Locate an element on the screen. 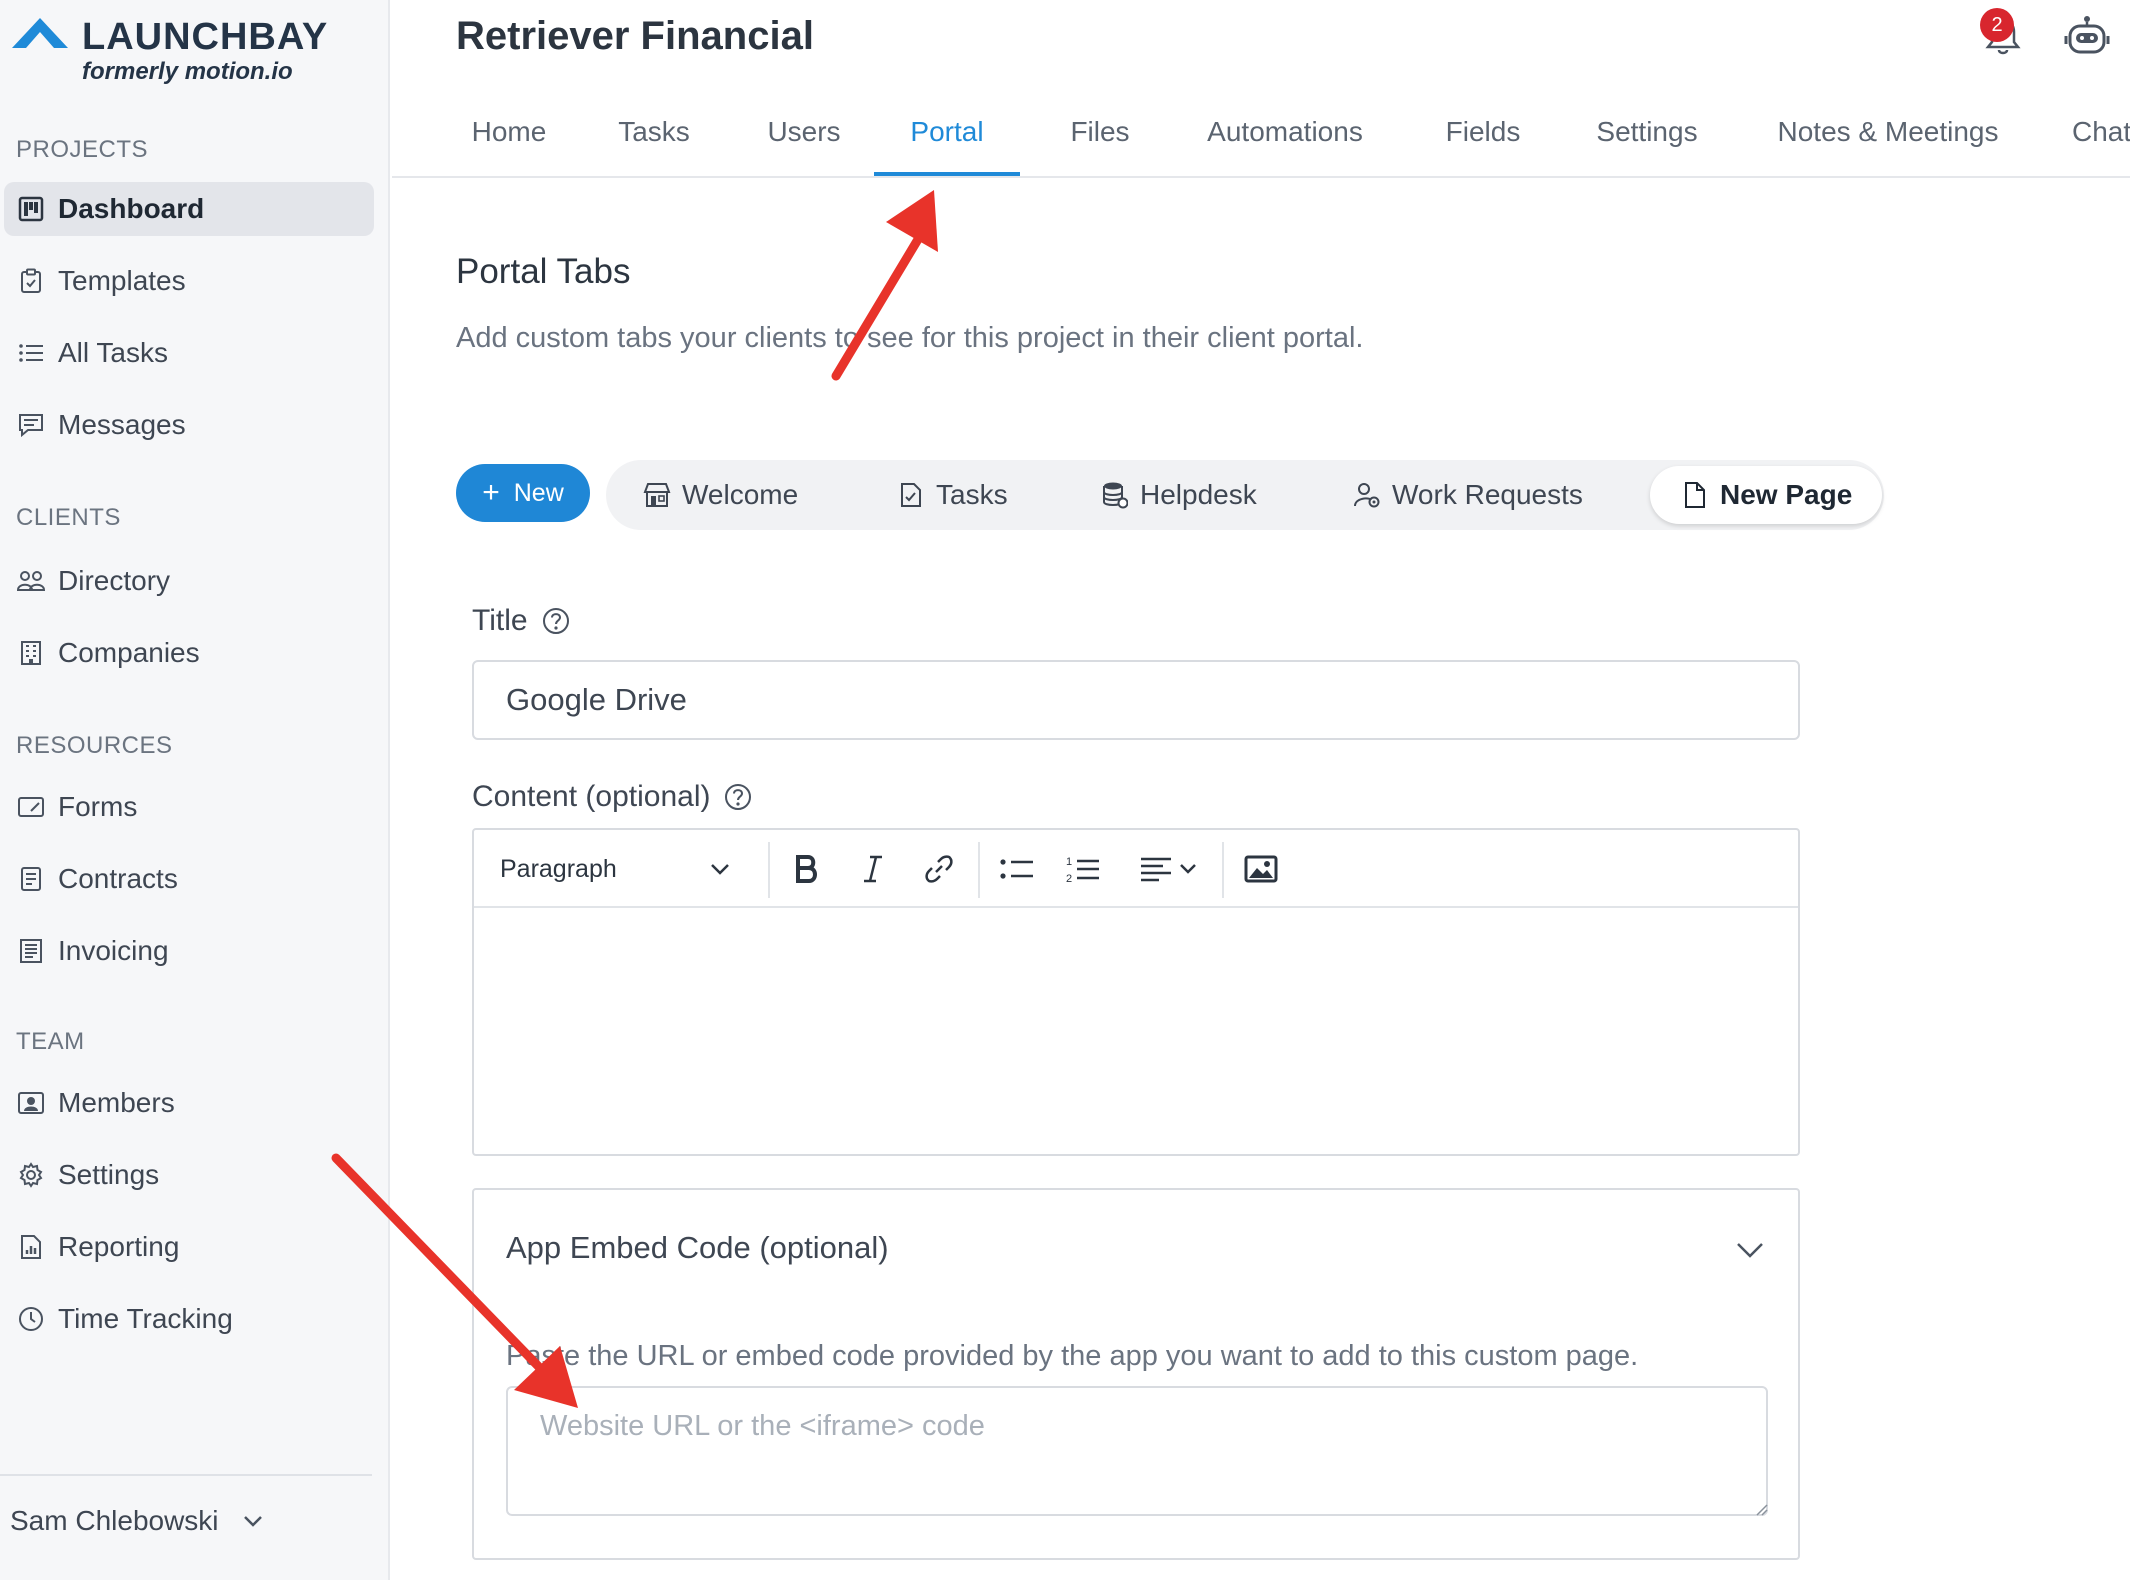 The height and width of the screenshot is (1580, 2130). portal-tab-label: Tasks is located at coordinates (972, 494).